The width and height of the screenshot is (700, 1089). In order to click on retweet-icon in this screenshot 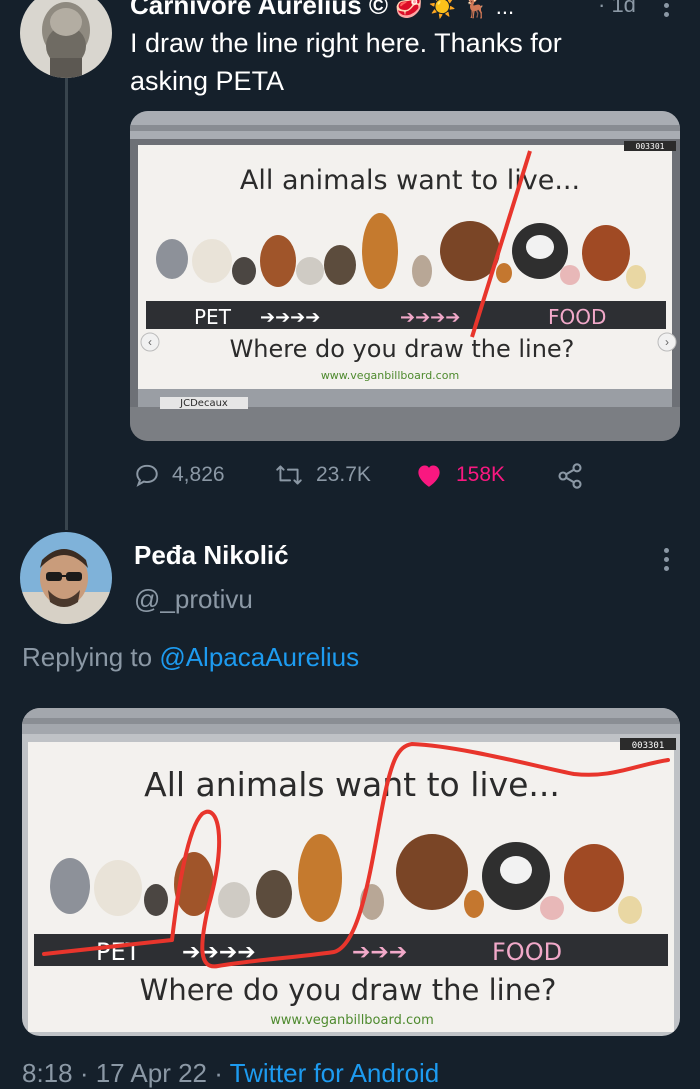, I will do `click(289, 475)`.